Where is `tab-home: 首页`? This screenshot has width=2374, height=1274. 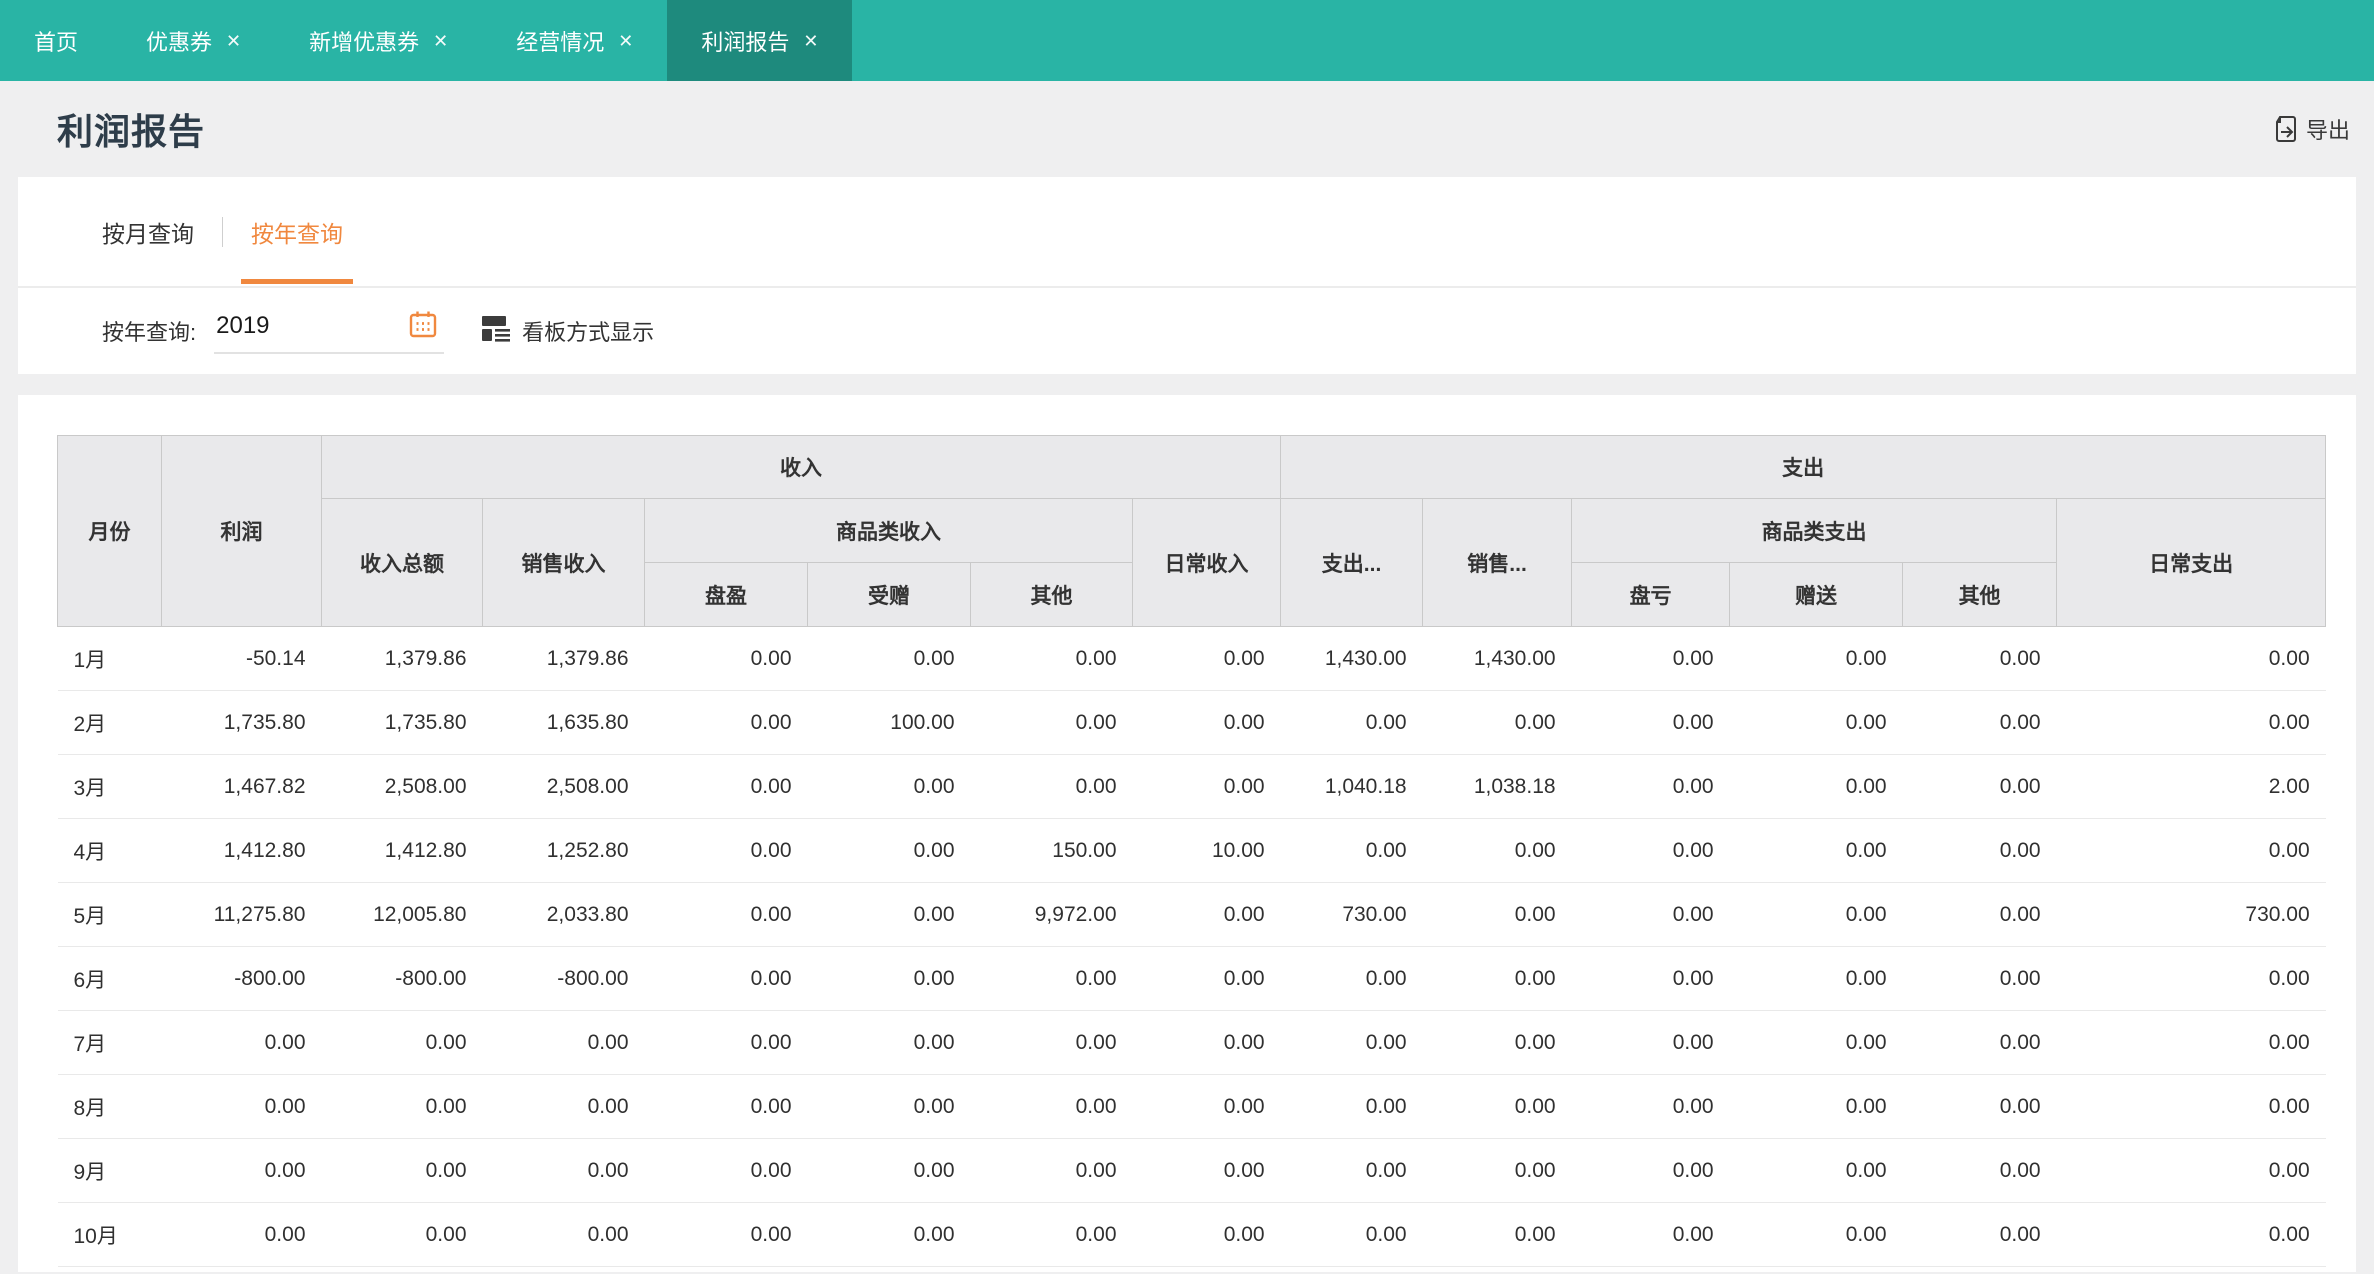 tab-home: 首页 is located at coordinates (56, 40).